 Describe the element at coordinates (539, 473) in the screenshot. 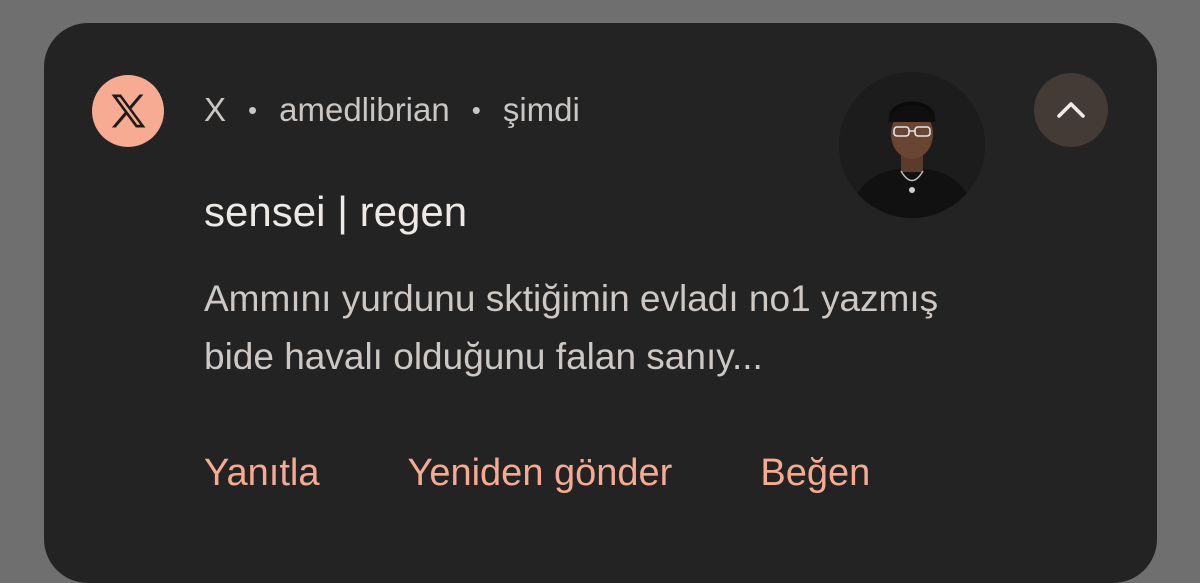

I see `repost-button: Yeniden gönder` at that location.